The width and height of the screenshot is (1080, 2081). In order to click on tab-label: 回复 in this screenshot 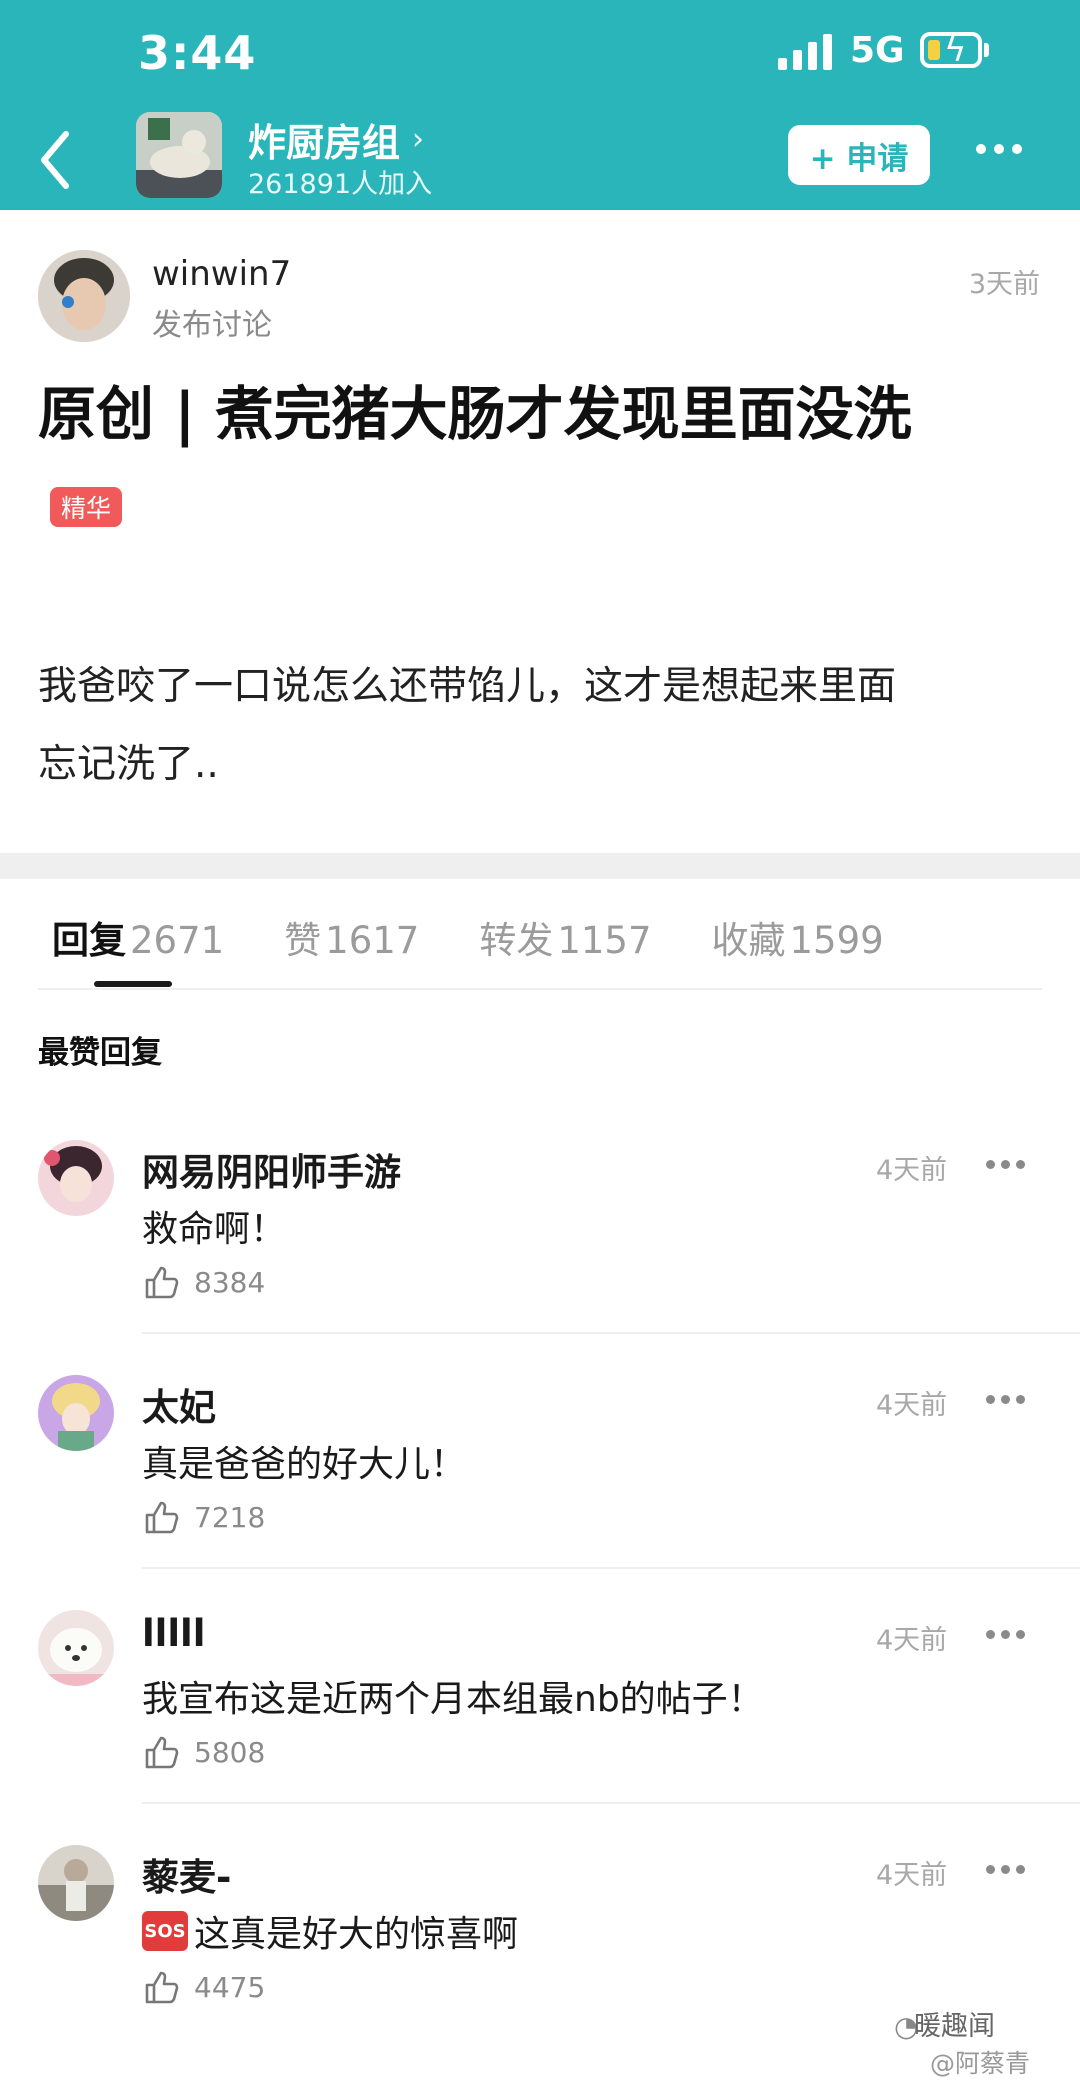, I will do `click(89, 940)`.